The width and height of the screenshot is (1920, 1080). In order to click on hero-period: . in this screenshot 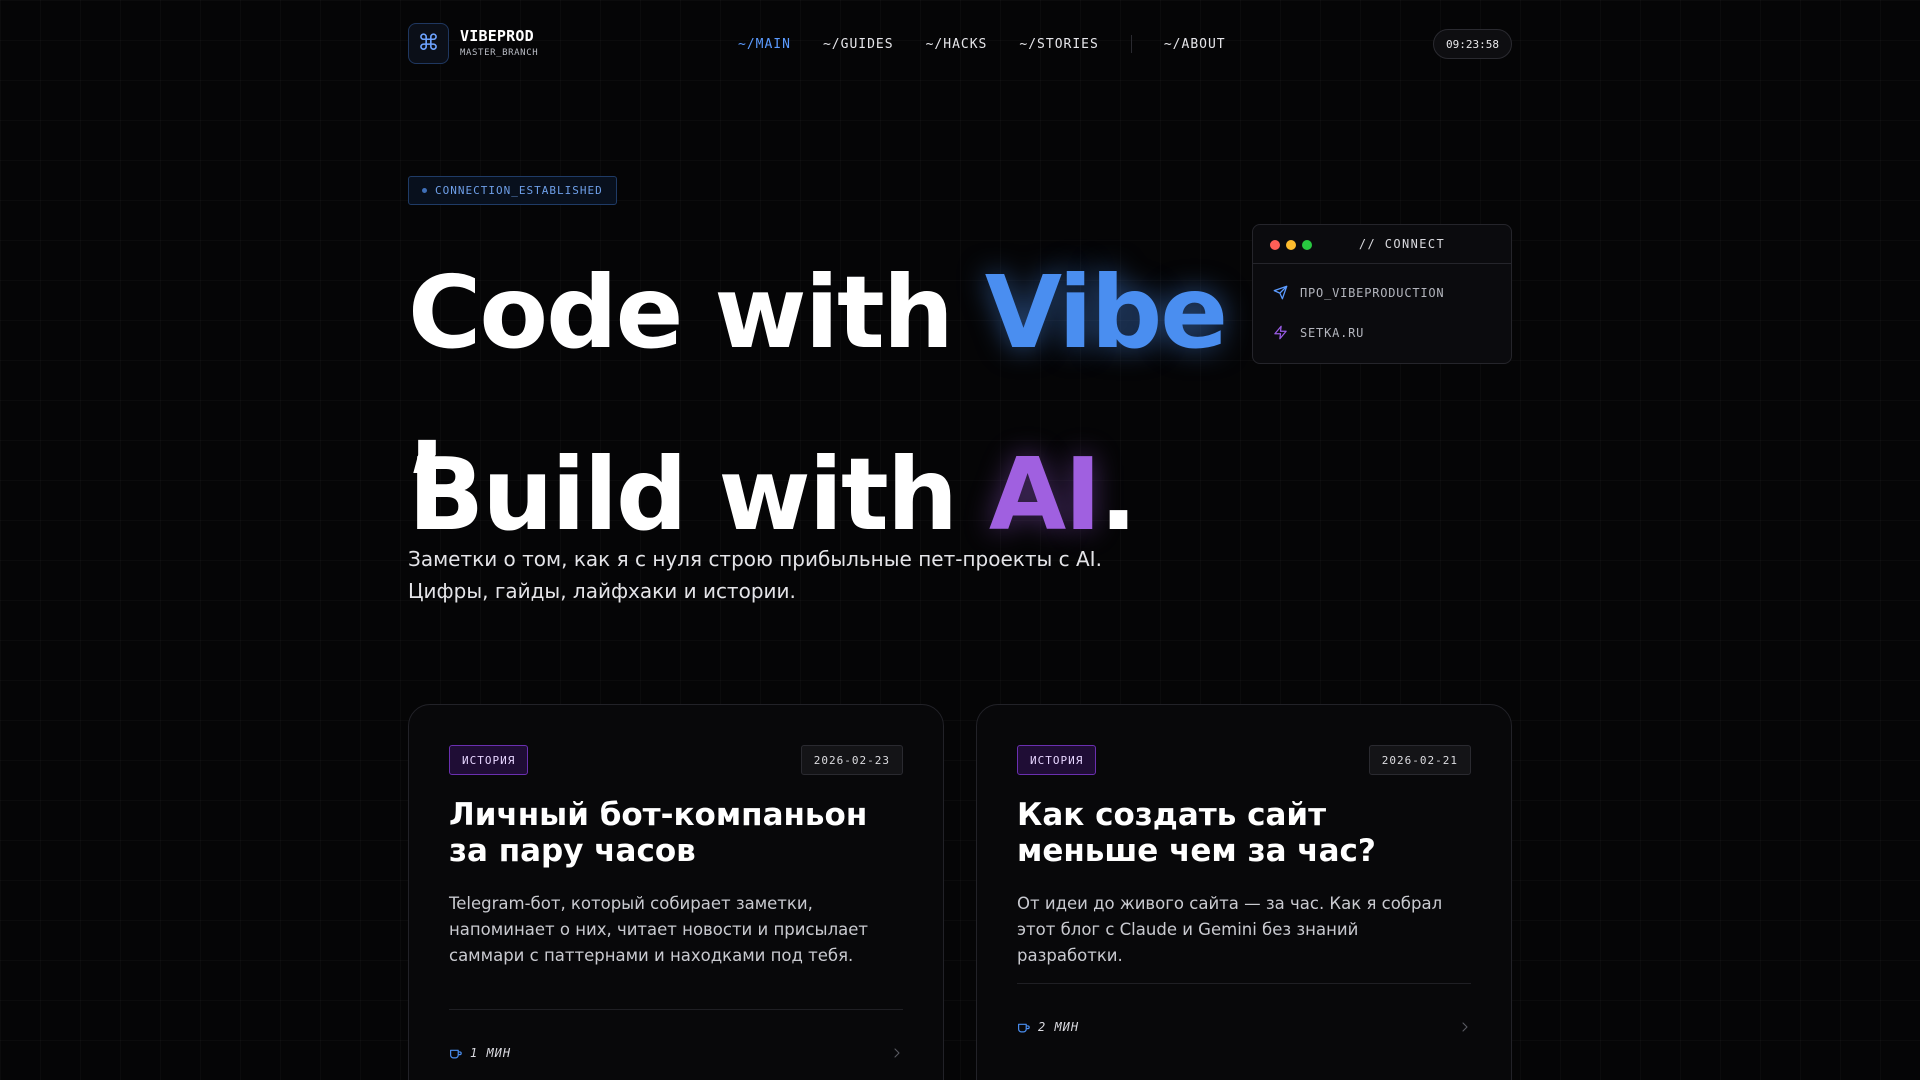, I will do `click(1118, 494)`.